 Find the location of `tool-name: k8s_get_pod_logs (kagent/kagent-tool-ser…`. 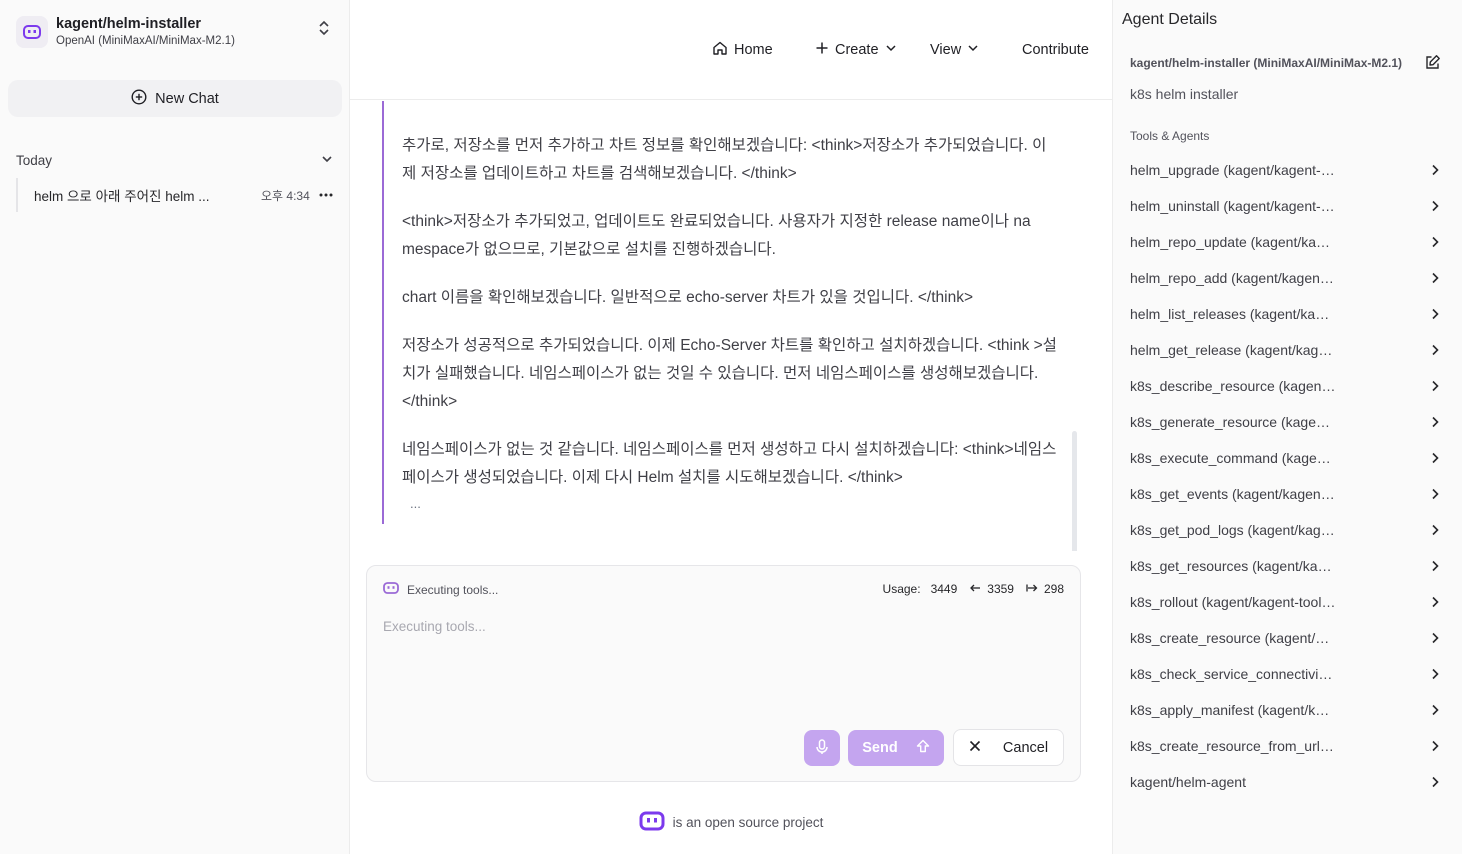

tool-name: k8s_get_pod_logs (kagent/kagent-tool-ser… is located at coordinates (1233, 530).